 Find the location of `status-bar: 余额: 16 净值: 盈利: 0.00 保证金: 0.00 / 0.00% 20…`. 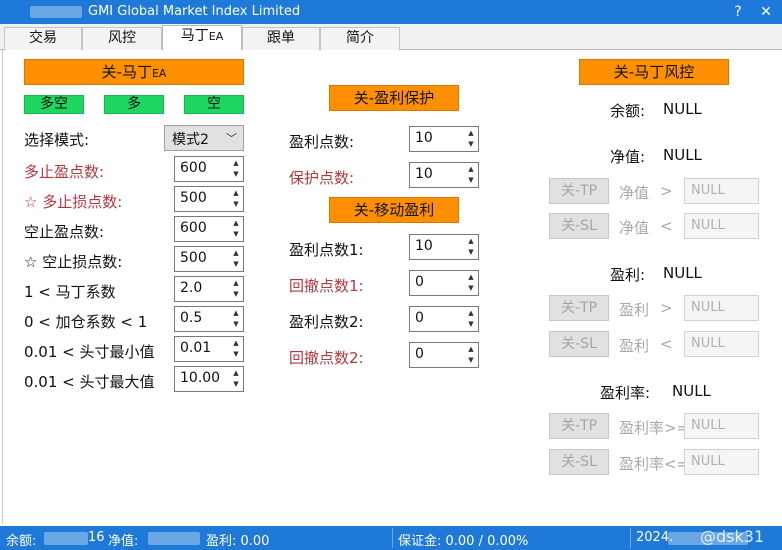

status-bar: 余额: 16 净值: 盈利: 0.00 保证金: 0.00 / 0.00% 20… is located at coordinates (391, 538).